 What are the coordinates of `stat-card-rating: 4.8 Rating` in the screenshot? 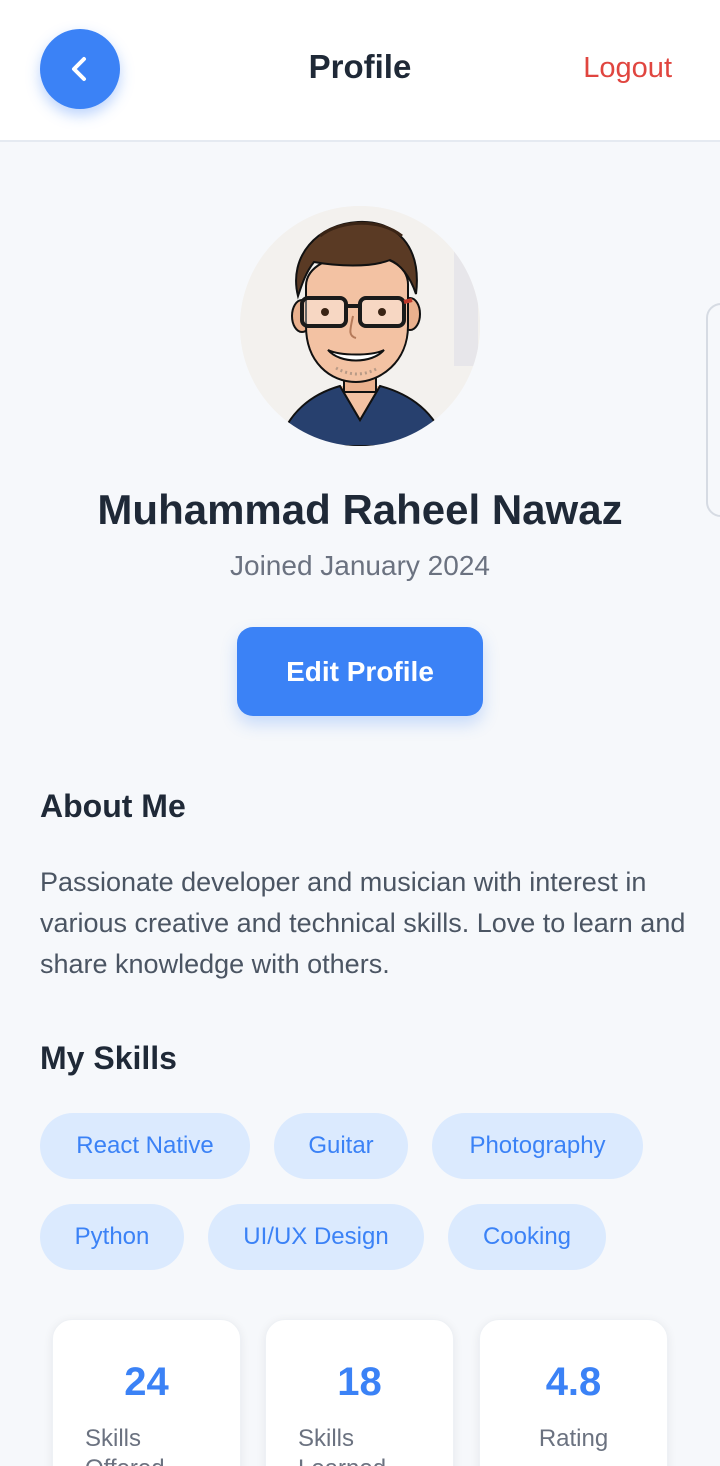 It's located at (573, 1392).